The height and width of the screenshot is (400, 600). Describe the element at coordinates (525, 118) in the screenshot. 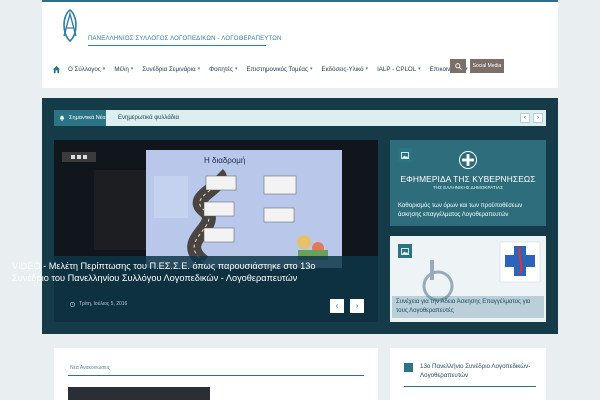

I see `ticker-prev-button: ‹` at that location.